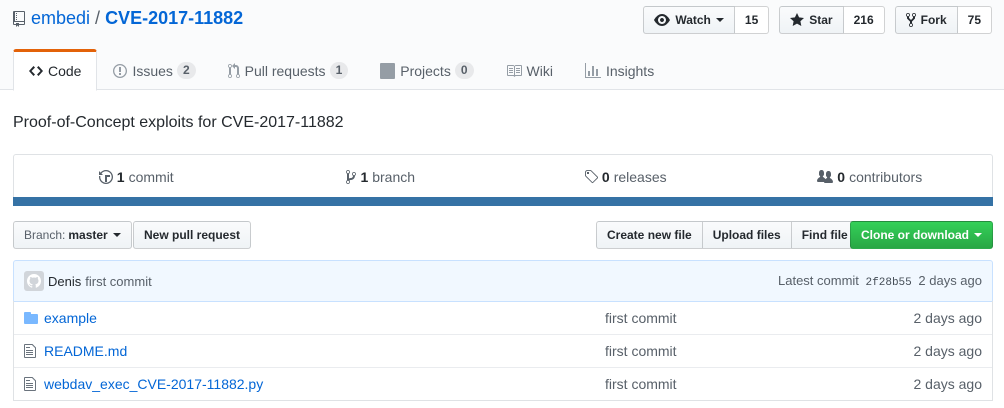 The height and width of the screenshot is (408, 1004). I want to click on tab-issues: Issues 2, so click(154, 69).